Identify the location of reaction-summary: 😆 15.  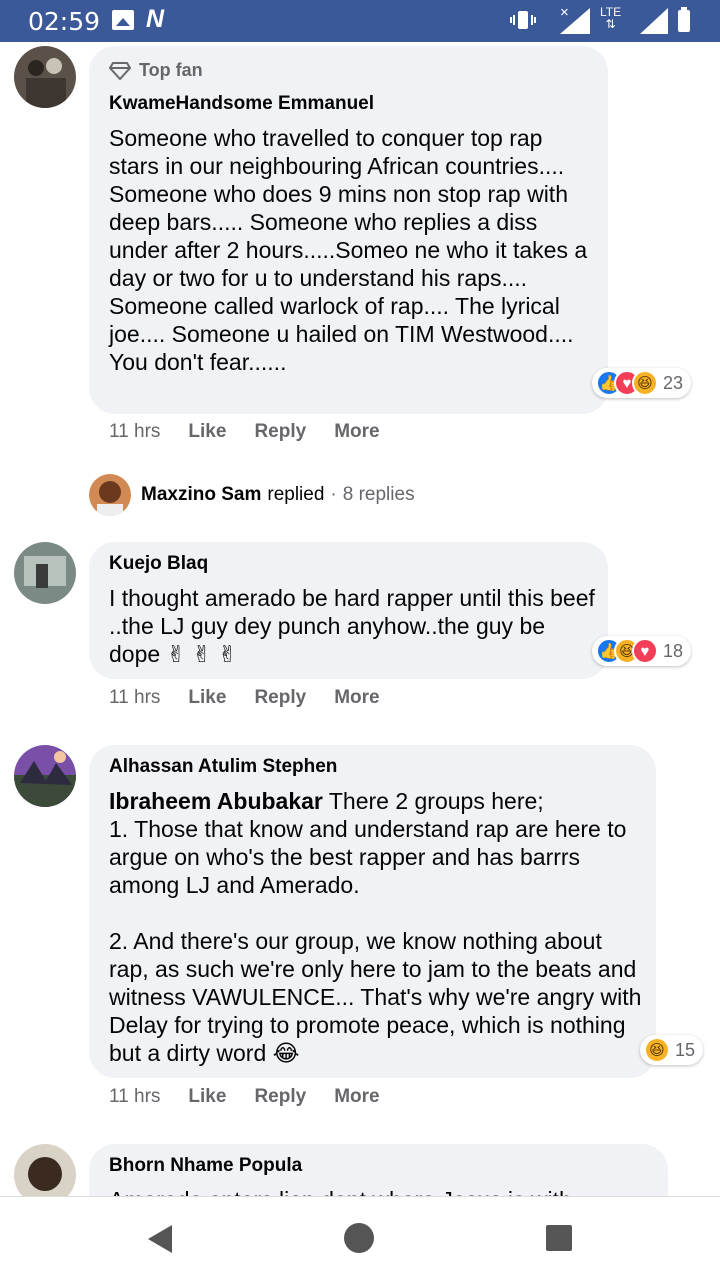
(672, 1050).